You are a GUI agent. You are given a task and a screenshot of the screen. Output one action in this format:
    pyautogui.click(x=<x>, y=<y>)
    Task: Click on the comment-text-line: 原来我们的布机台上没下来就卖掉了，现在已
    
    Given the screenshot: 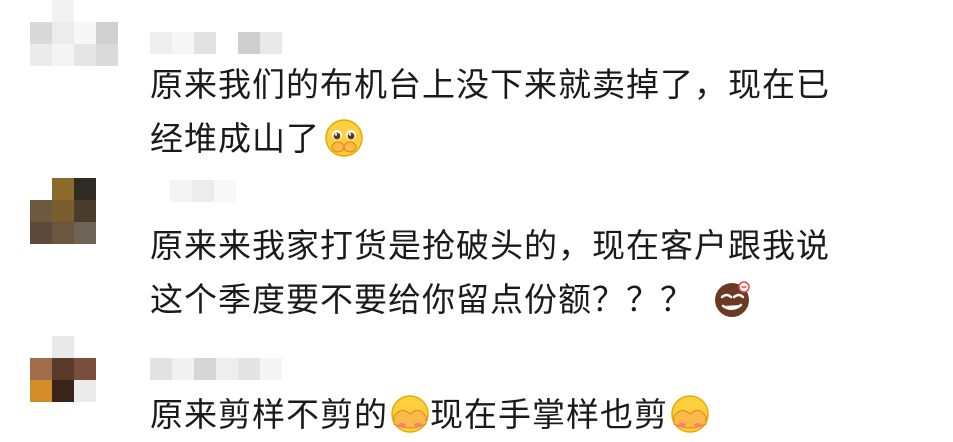 What is the action you would take?
    pyautogui.click(x=490, y=84)
    